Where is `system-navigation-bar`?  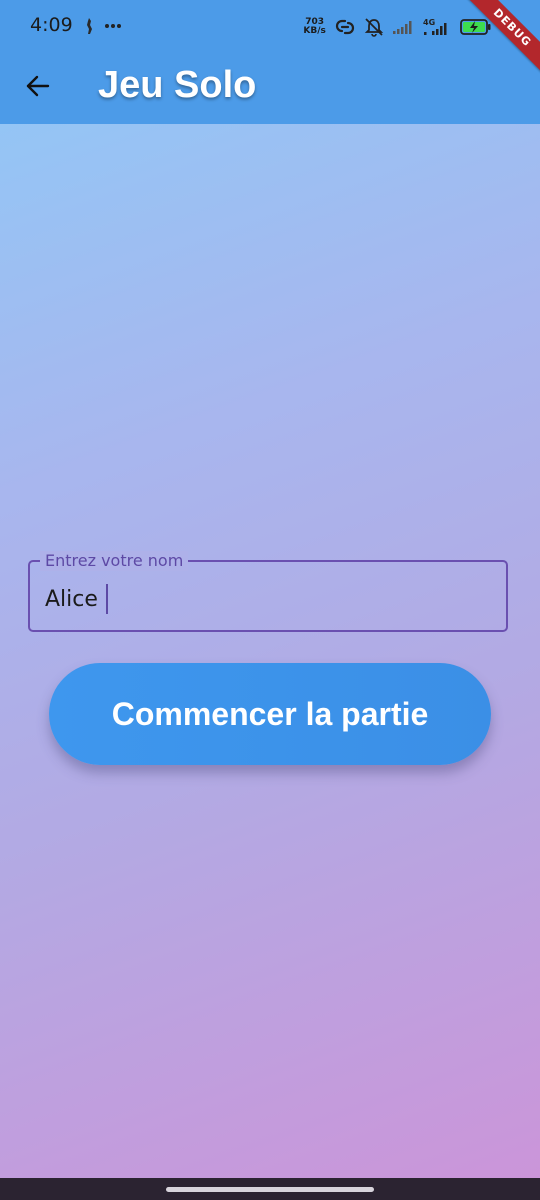 system-navigation-bar is located at coordinates (270, 1189).